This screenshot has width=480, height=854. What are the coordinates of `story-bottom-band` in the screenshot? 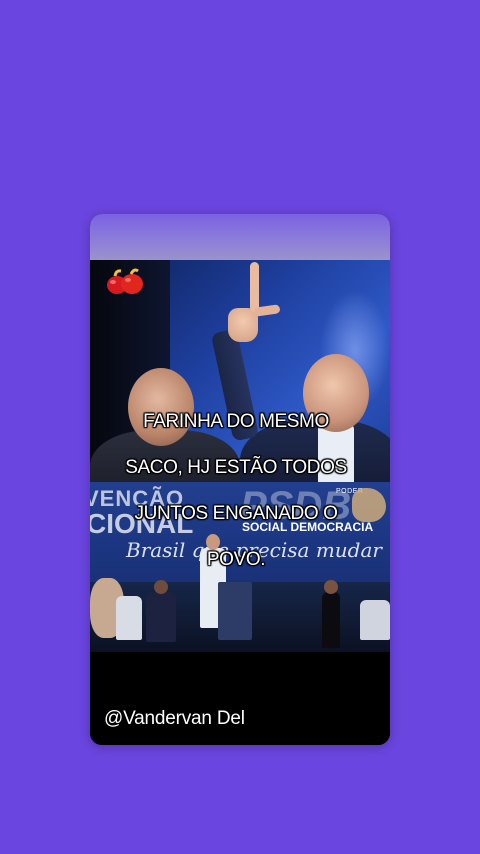 It's located at (240, 698).